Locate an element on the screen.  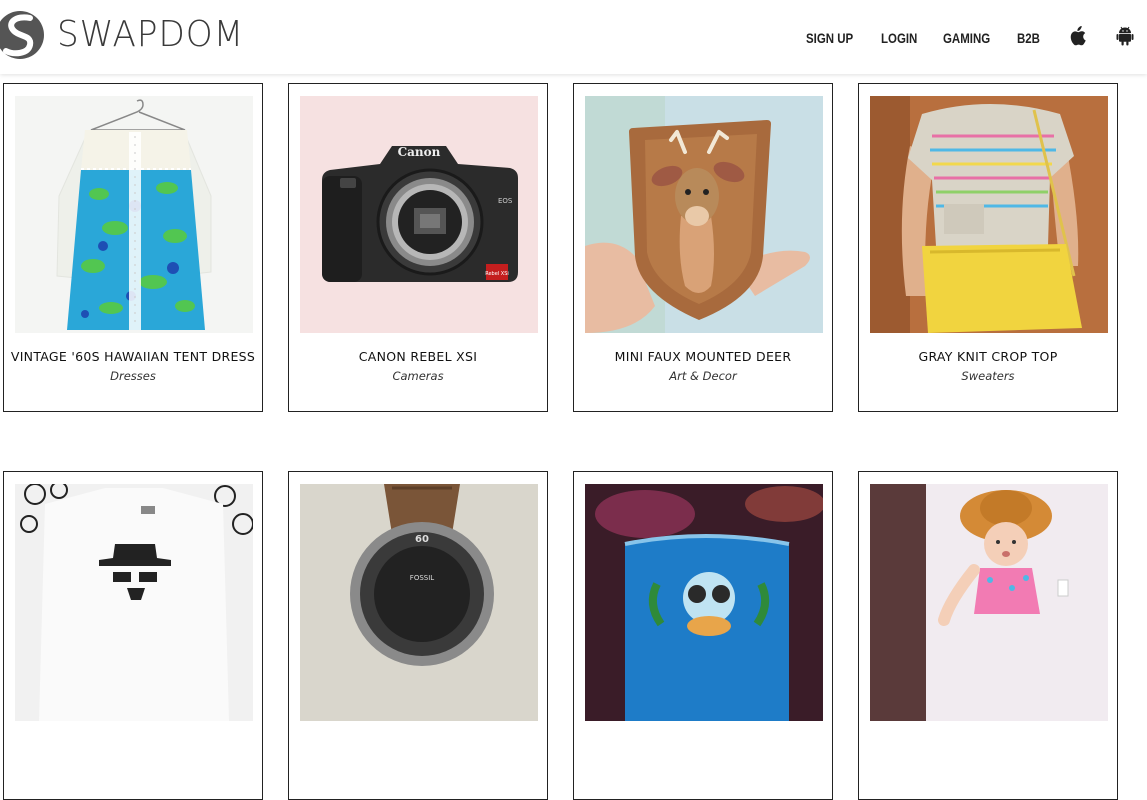
nav-login: LOGIN is located at coordinates (899, 38).